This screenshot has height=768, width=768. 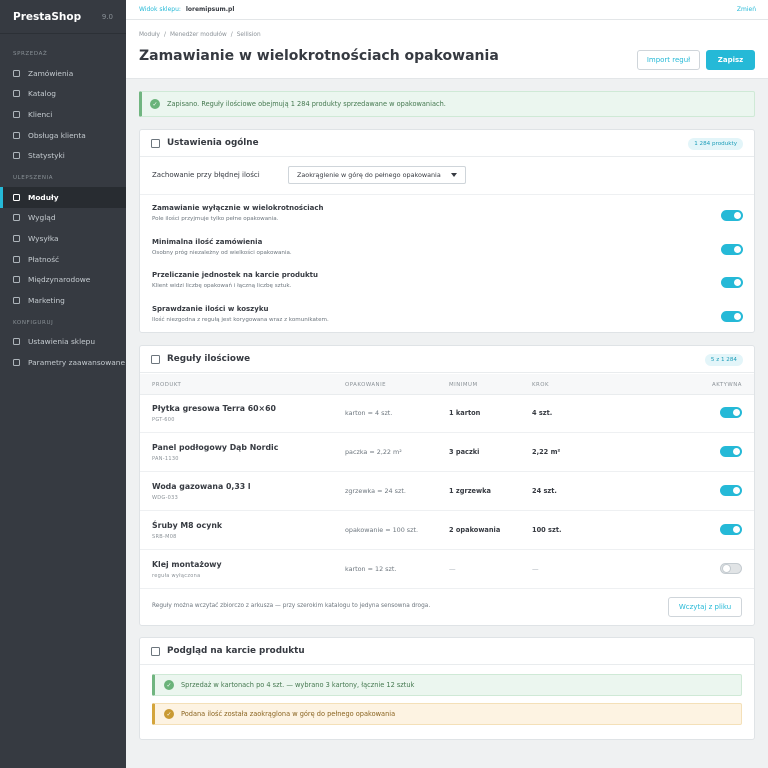 I want to click on sidebar-item-advanced-parameters: Parametry zaawansowane, so click(x=63, y=362).